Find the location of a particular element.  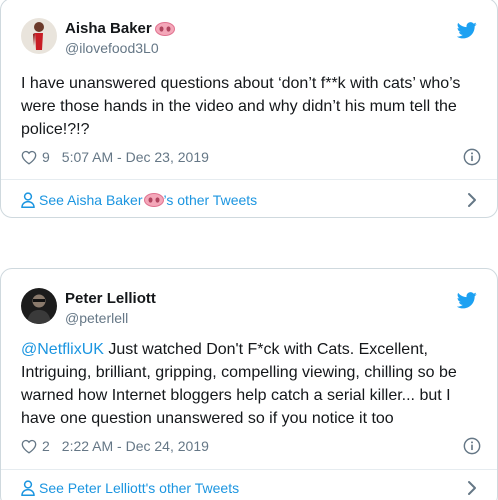

name-row: Aisha Baker is located at coordinates (120, 28).